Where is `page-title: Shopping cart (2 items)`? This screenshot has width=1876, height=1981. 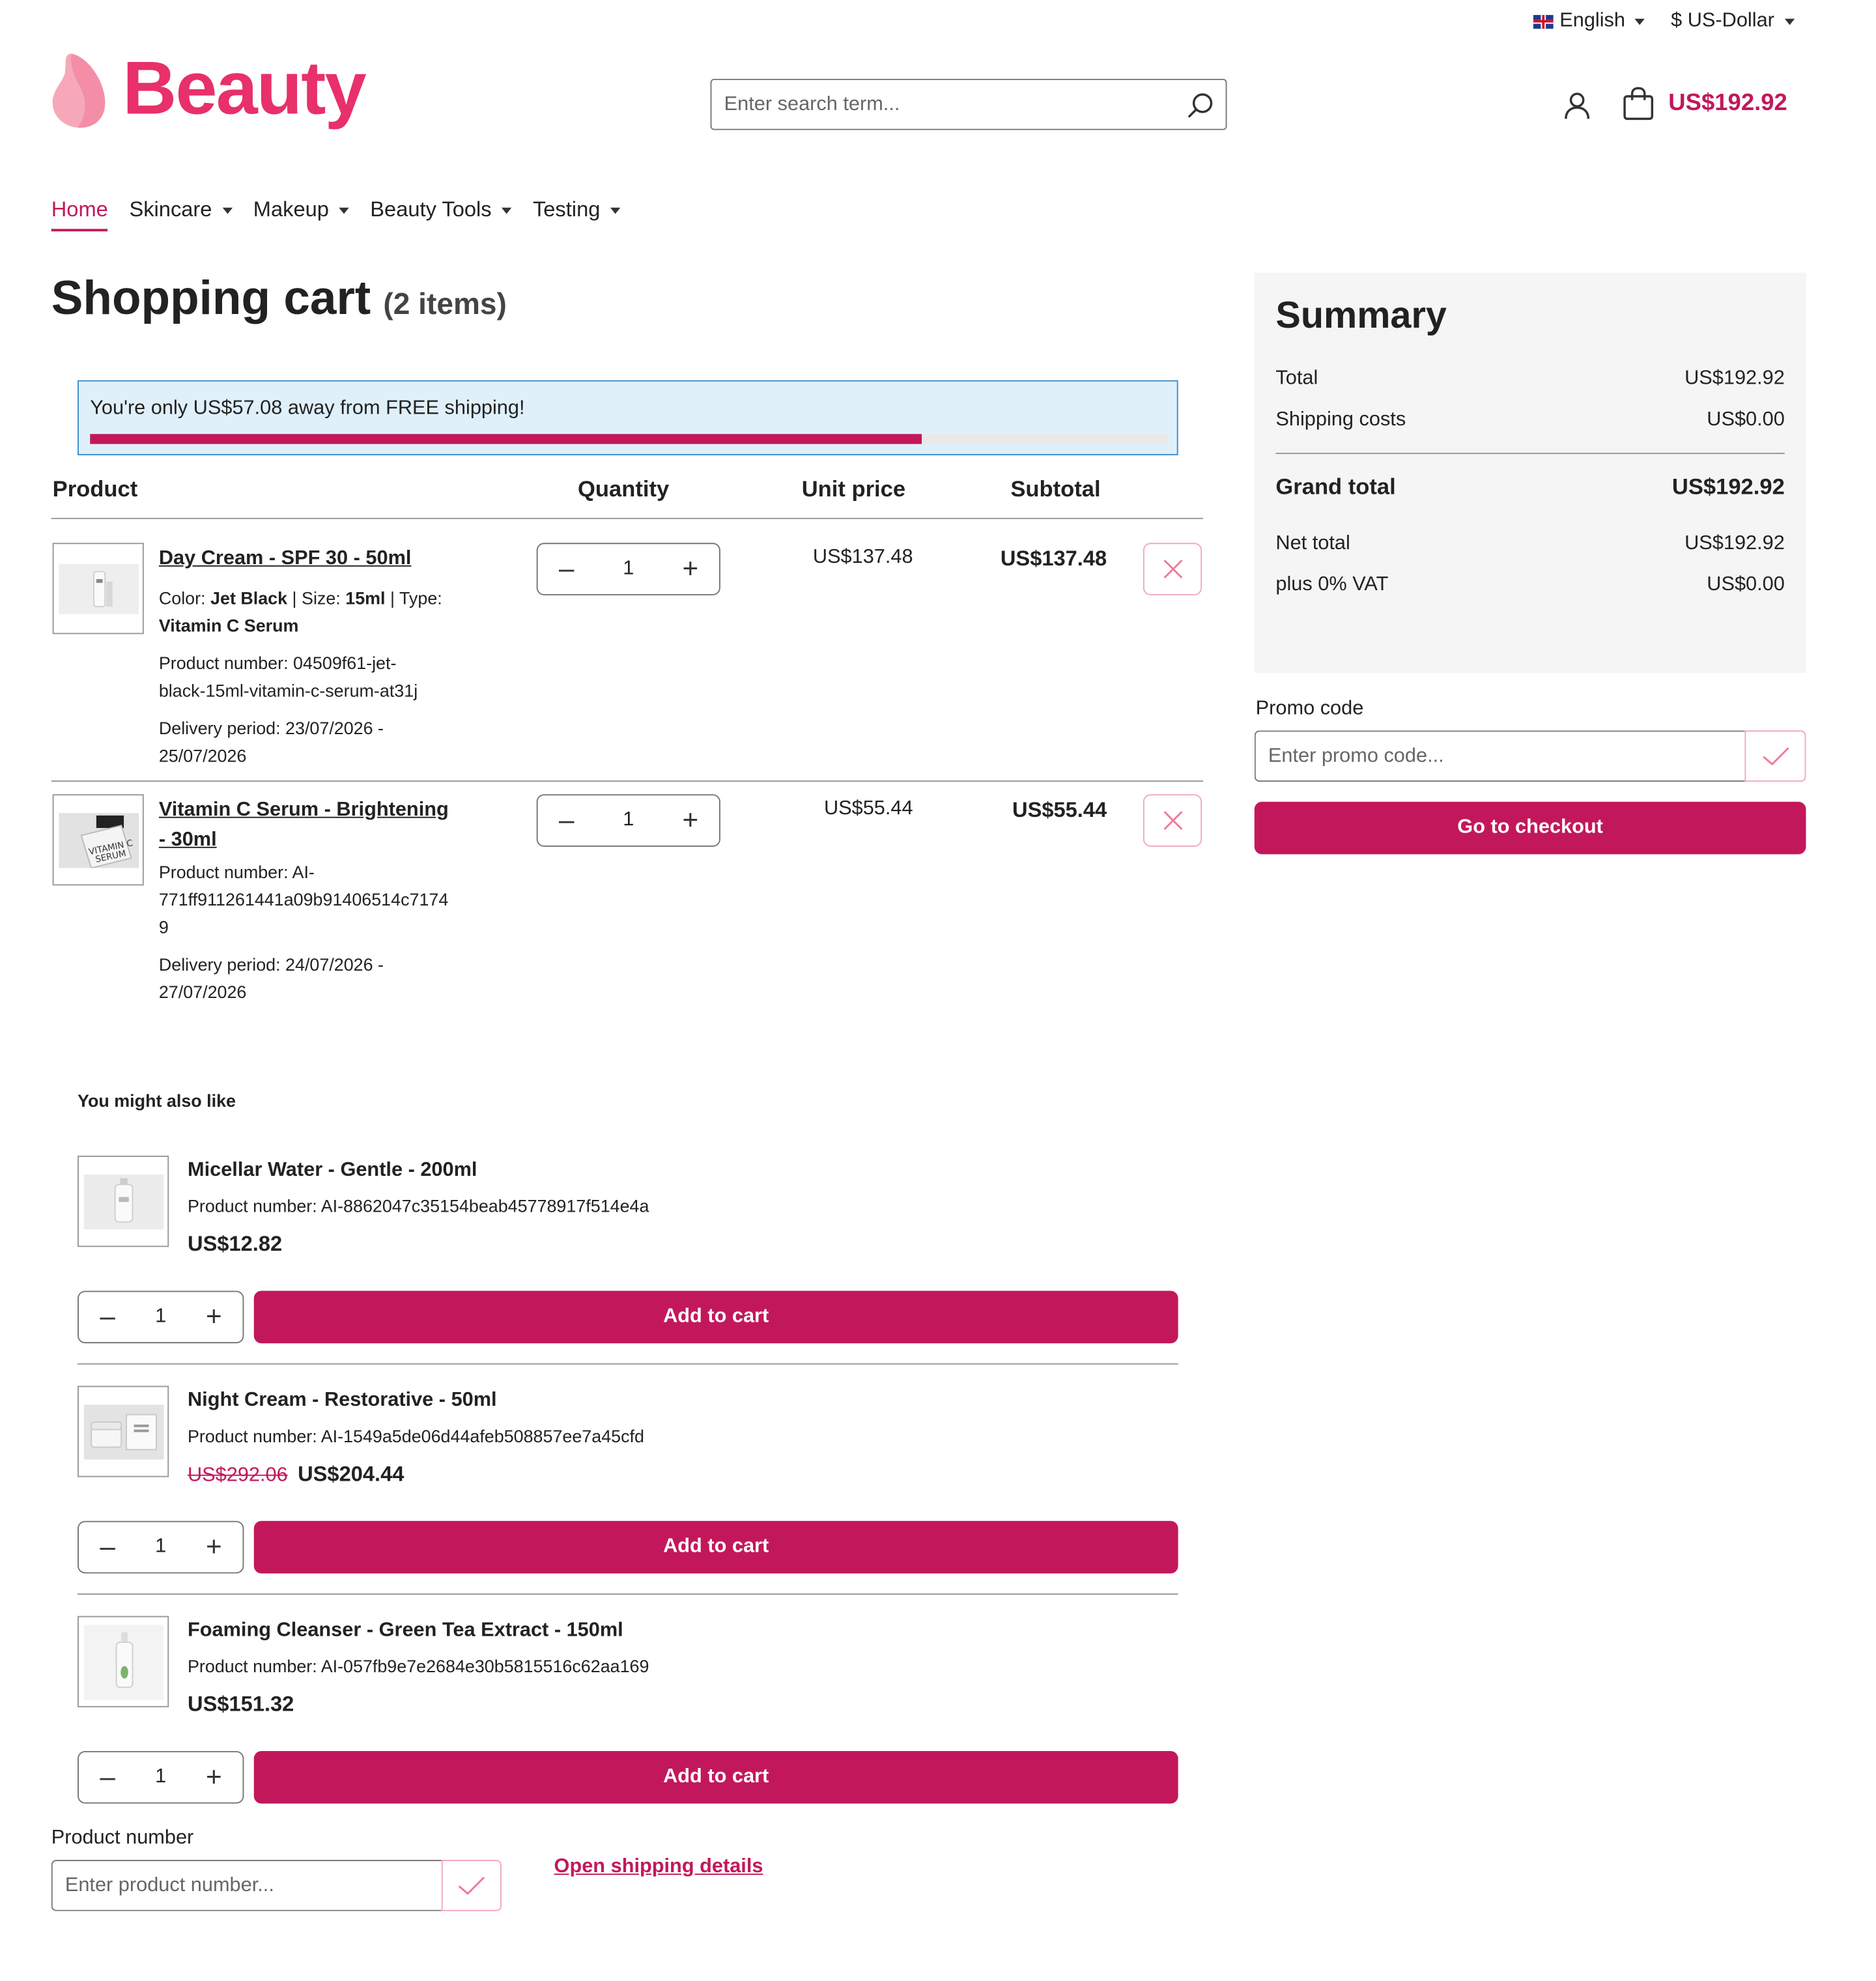 page-title: Shopping cart (2 items) is located at coordinates (279, 300).